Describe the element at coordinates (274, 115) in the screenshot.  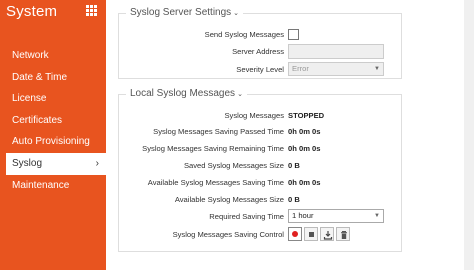
I see `status-row: Syslog Messages STOPPED` at that location.